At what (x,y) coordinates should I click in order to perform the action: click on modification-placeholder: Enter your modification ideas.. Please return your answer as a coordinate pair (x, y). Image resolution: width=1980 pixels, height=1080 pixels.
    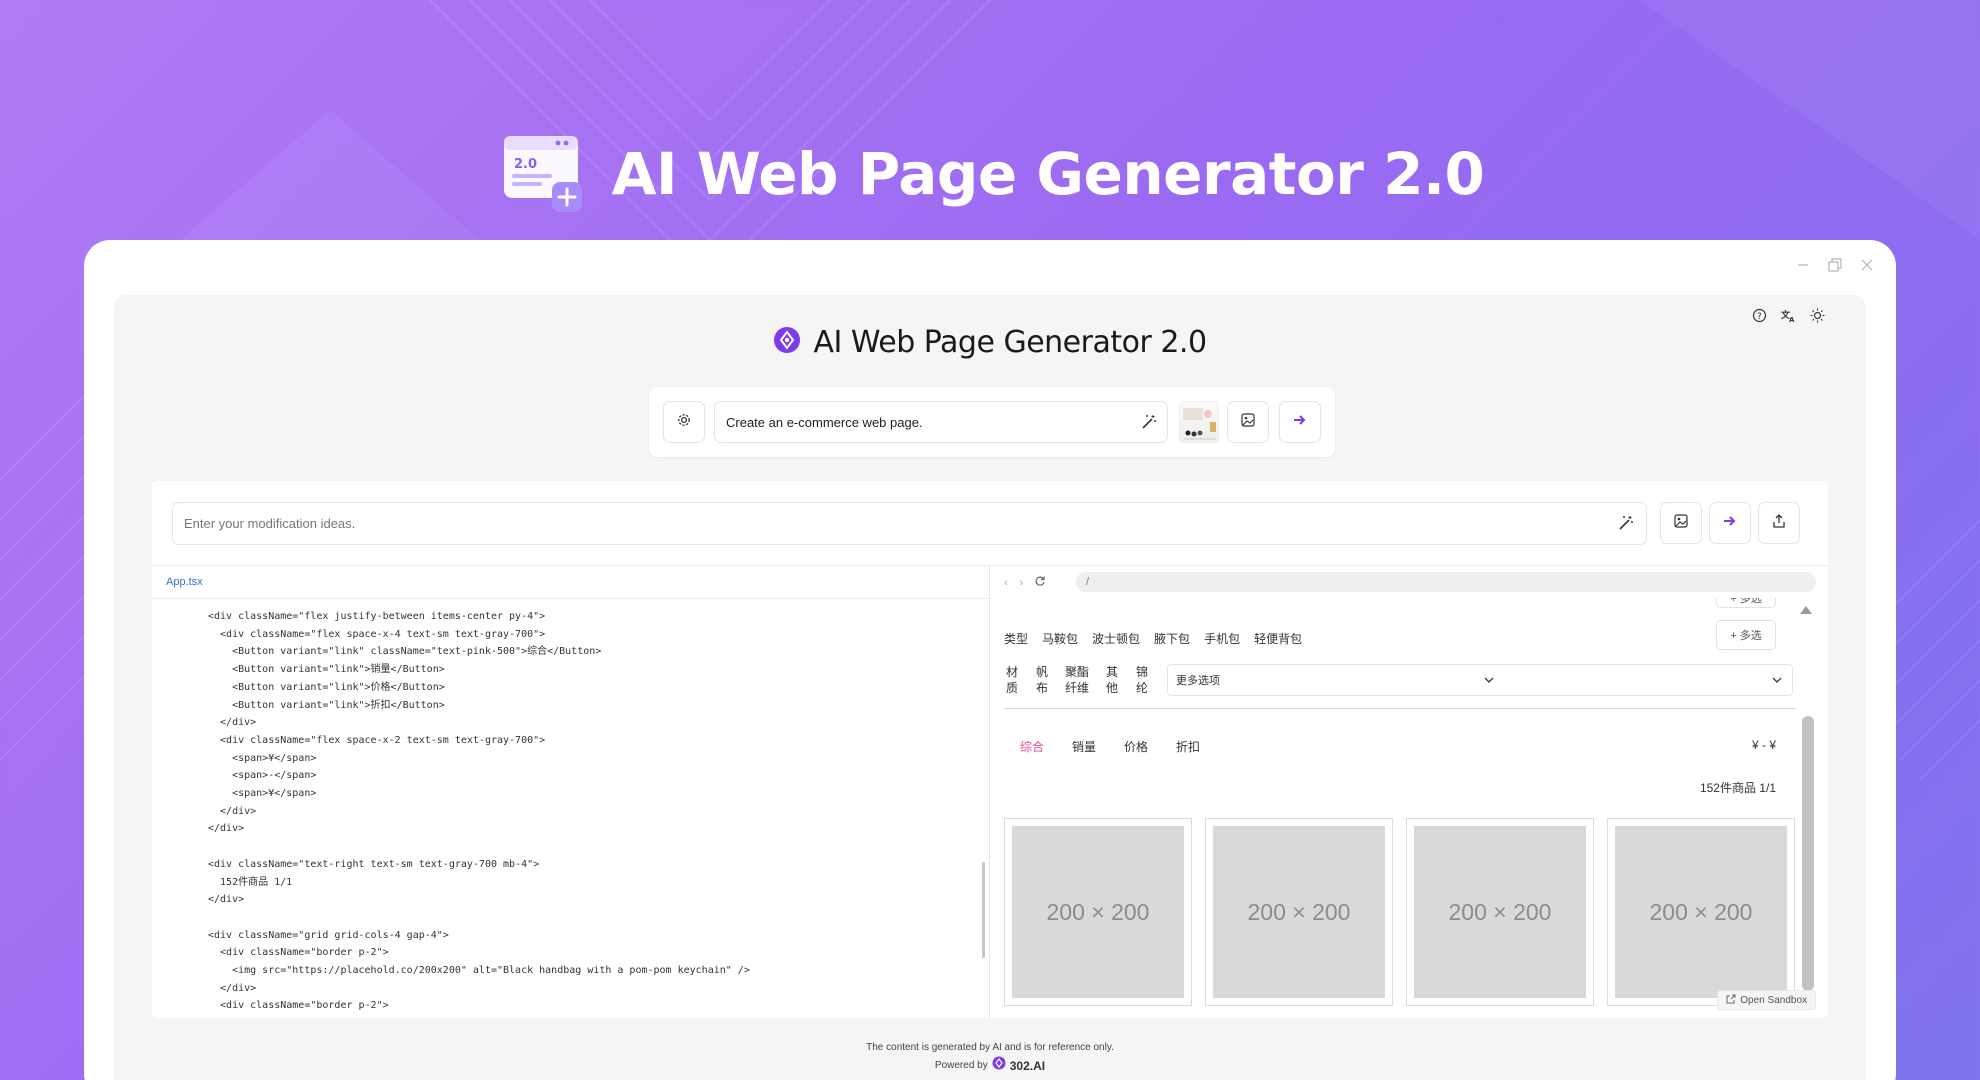
    Looking at the image, I should click on (270, 523).